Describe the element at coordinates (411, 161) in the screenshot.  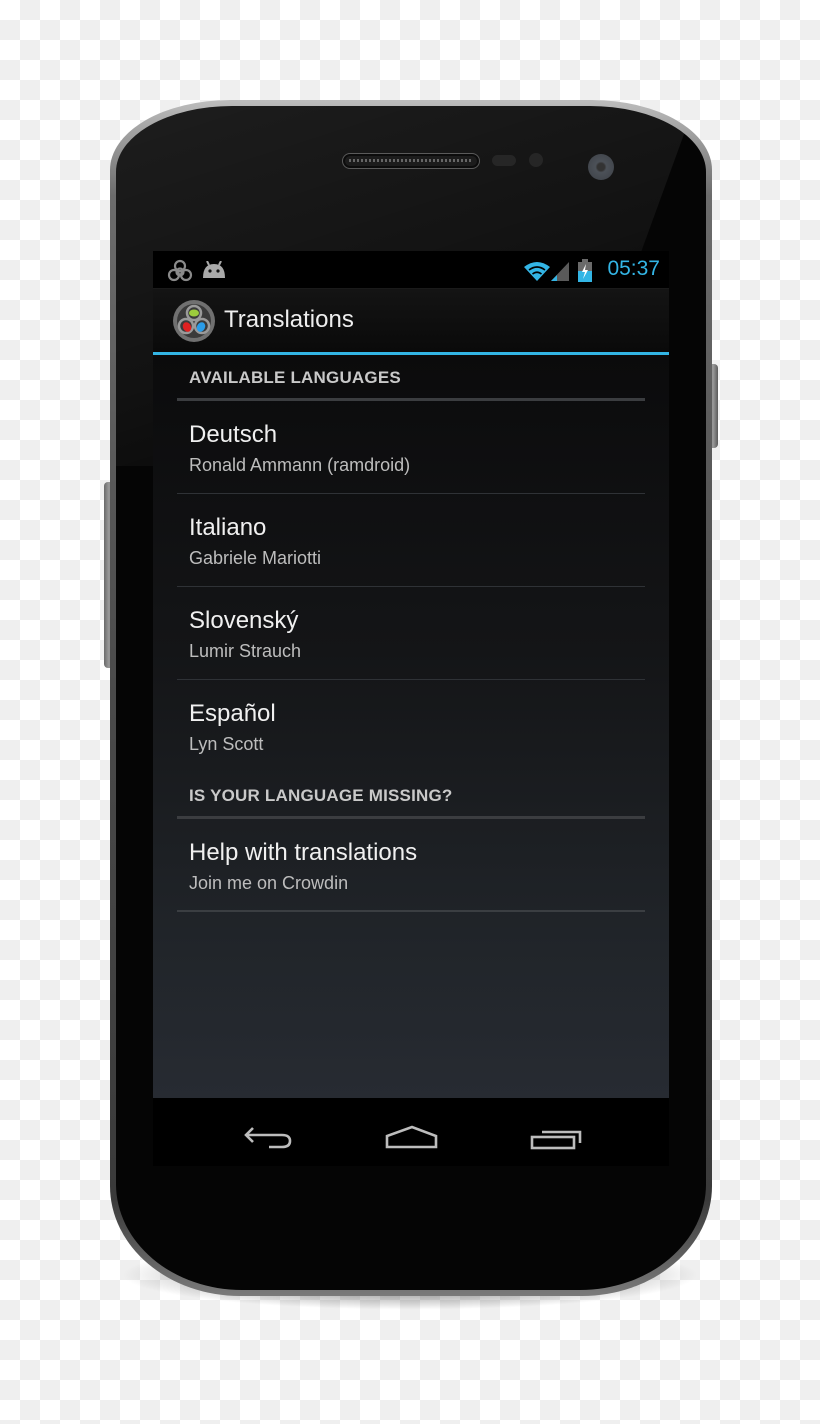
I see `earpiece-speaker` at that location.